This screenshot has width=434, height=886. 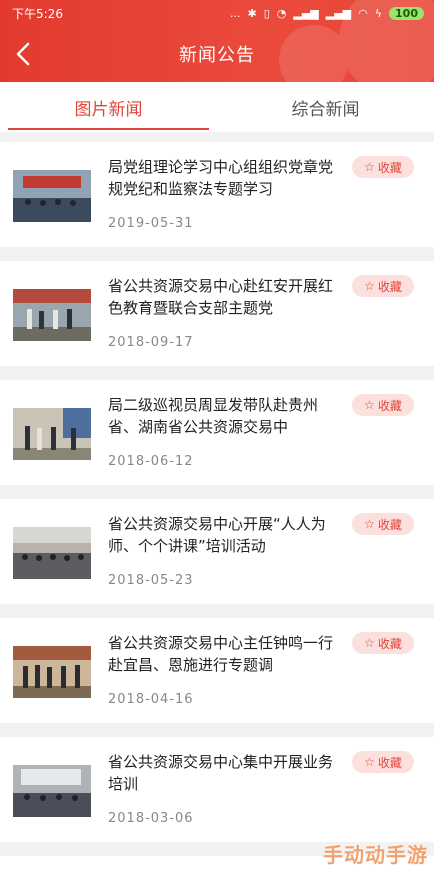 I want to click on tab-bar: 图片新闻 综合新闻, so click(x=217, y=107).